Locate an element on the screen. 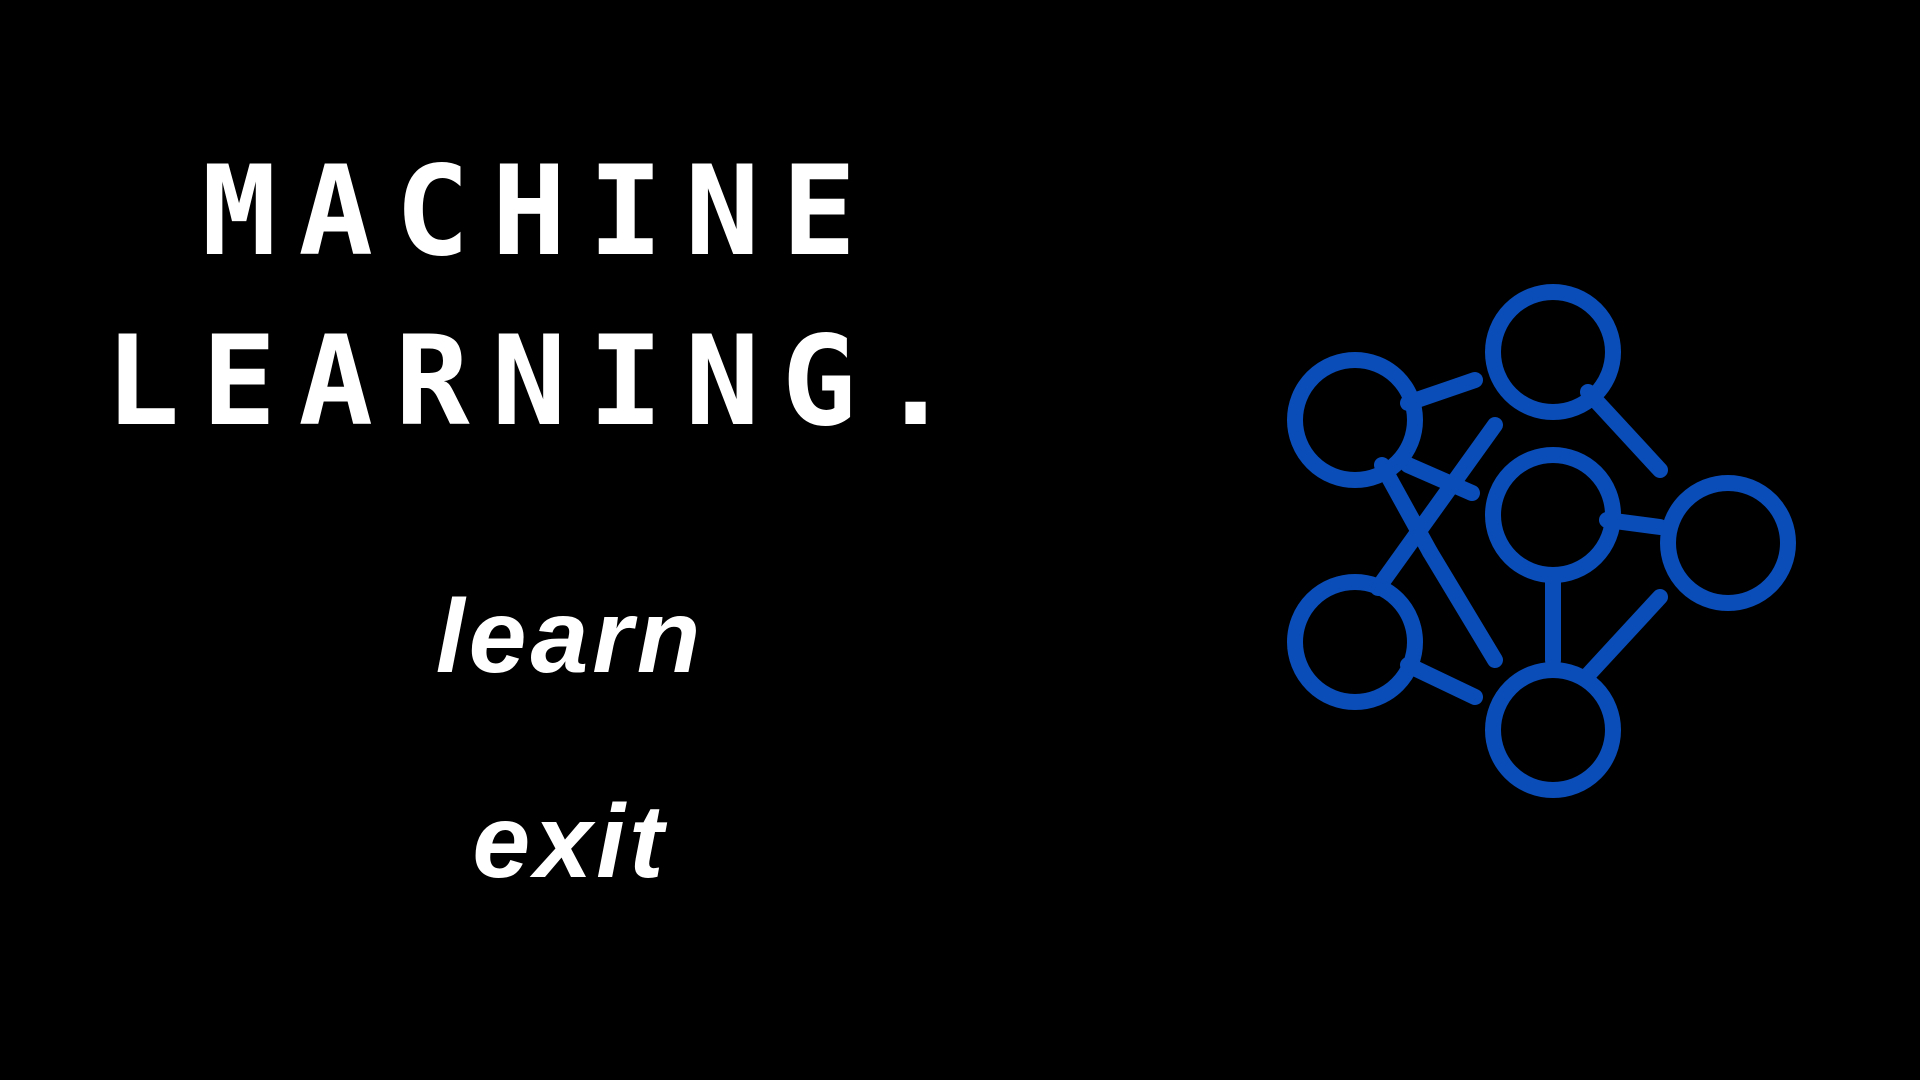  exit-button: exit is located at coordinates (570, 842).